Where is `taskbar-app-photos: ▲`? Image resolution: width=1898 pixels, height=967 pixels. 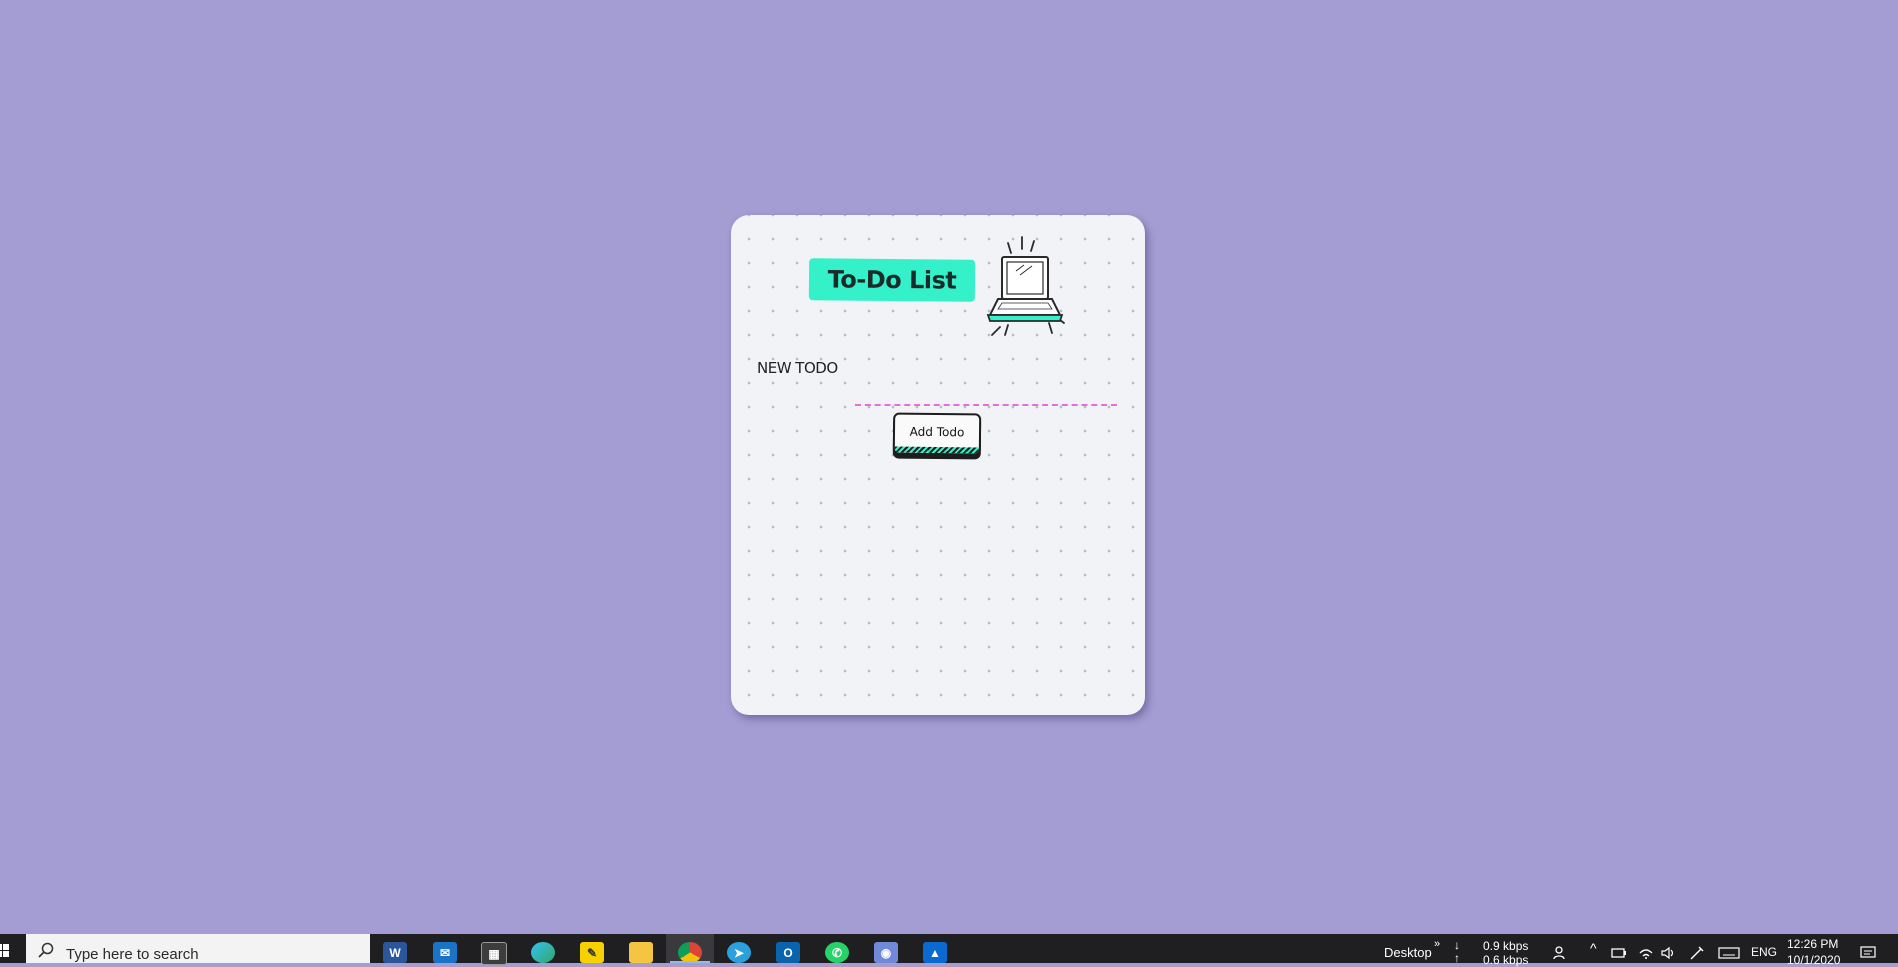
taskbar-app-photos: ▲ is located at coordinates (935, 948).